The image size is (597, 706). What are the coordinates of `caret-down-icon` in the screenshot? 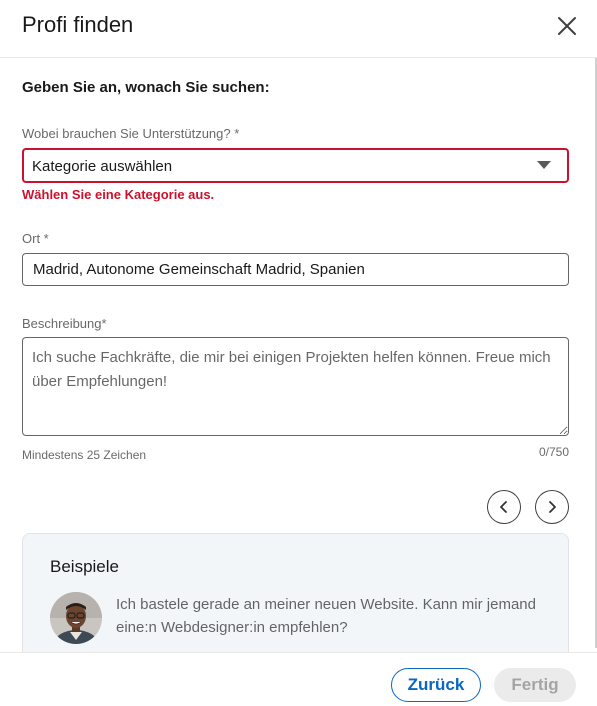 It's located at (544, 165).